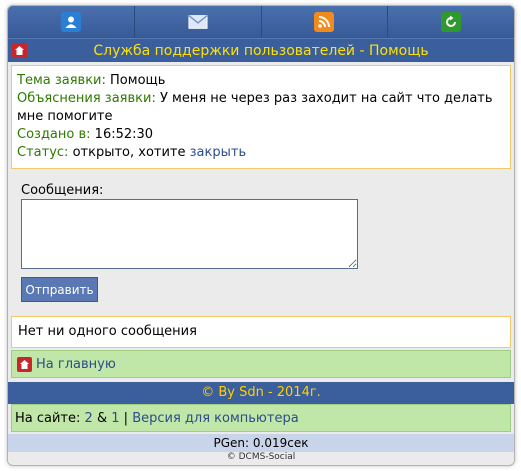  Describe the element at coordinates (129, 152) in the screenshot. I see `status-value: открыто, хотите` at that location.